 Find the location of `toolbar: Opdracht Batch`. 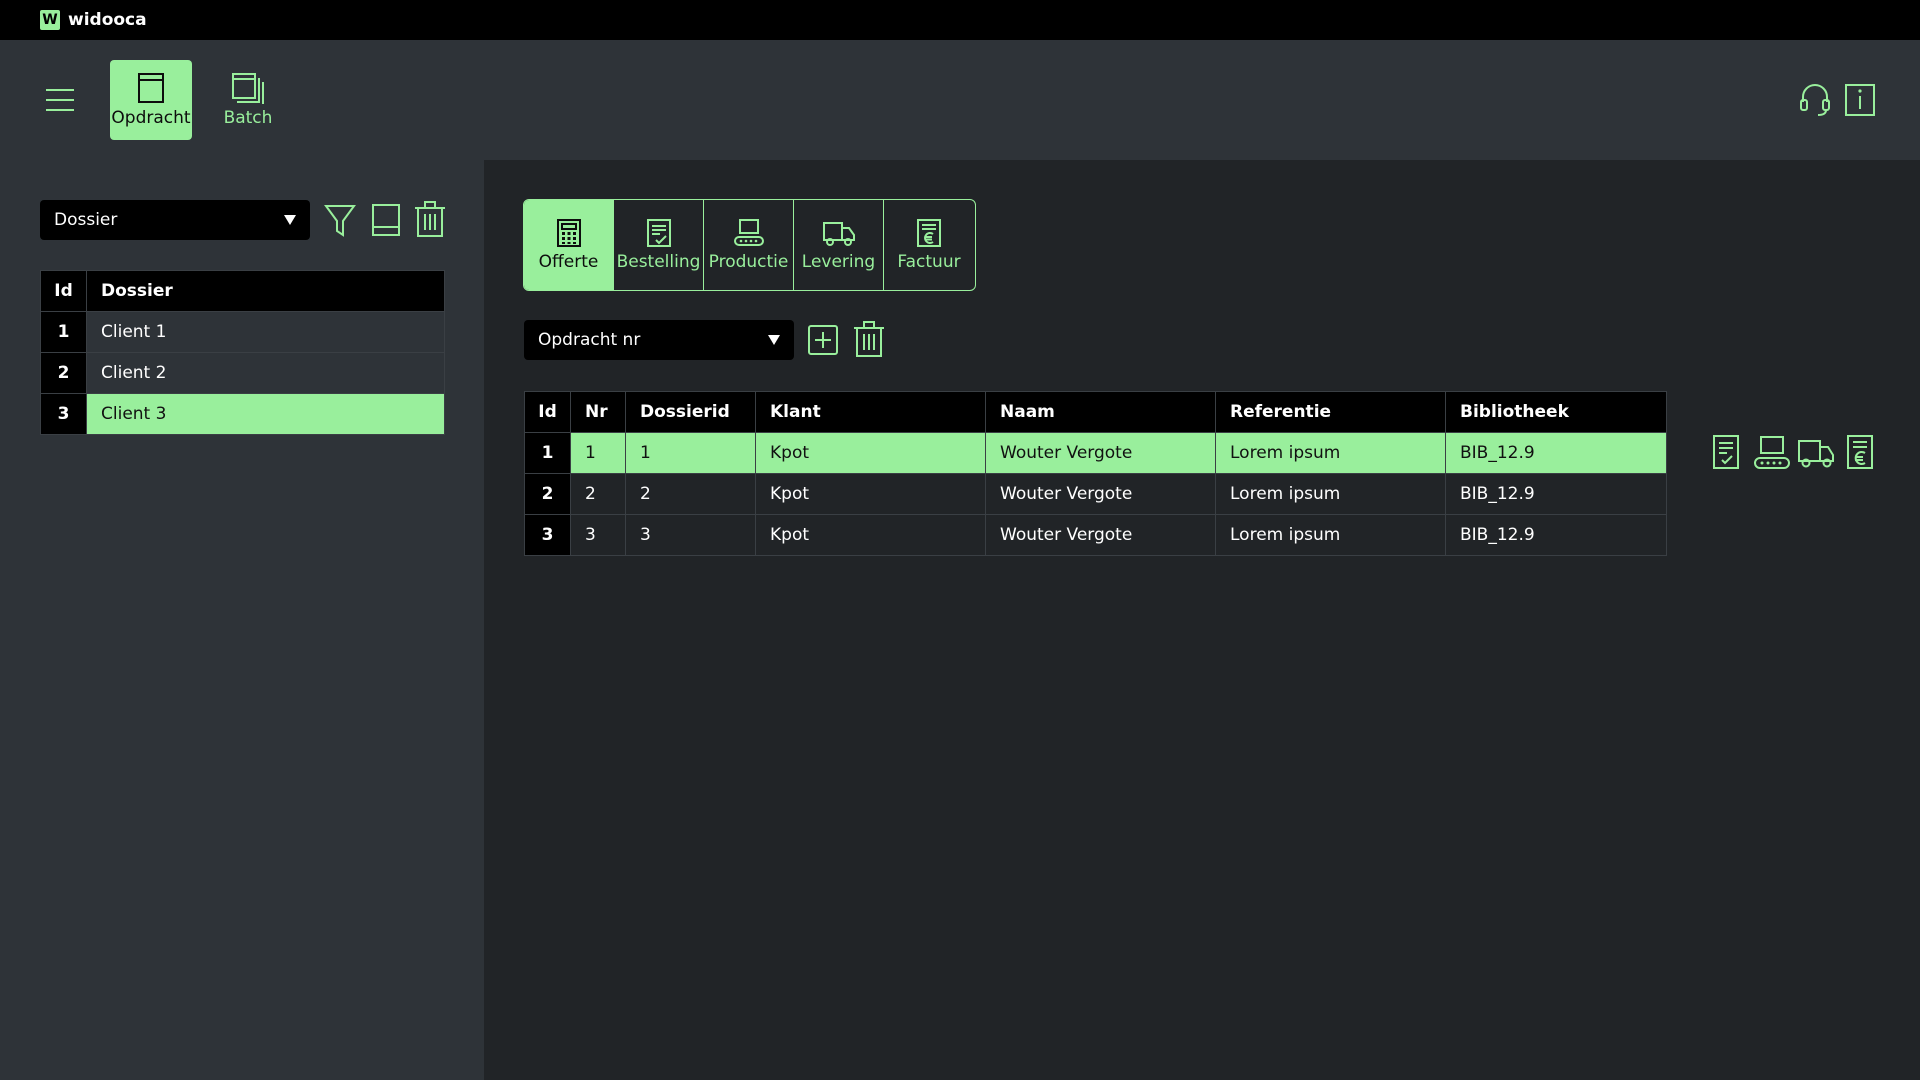

toolbar: Opdracht Batch is located at coordinates (960, 100).